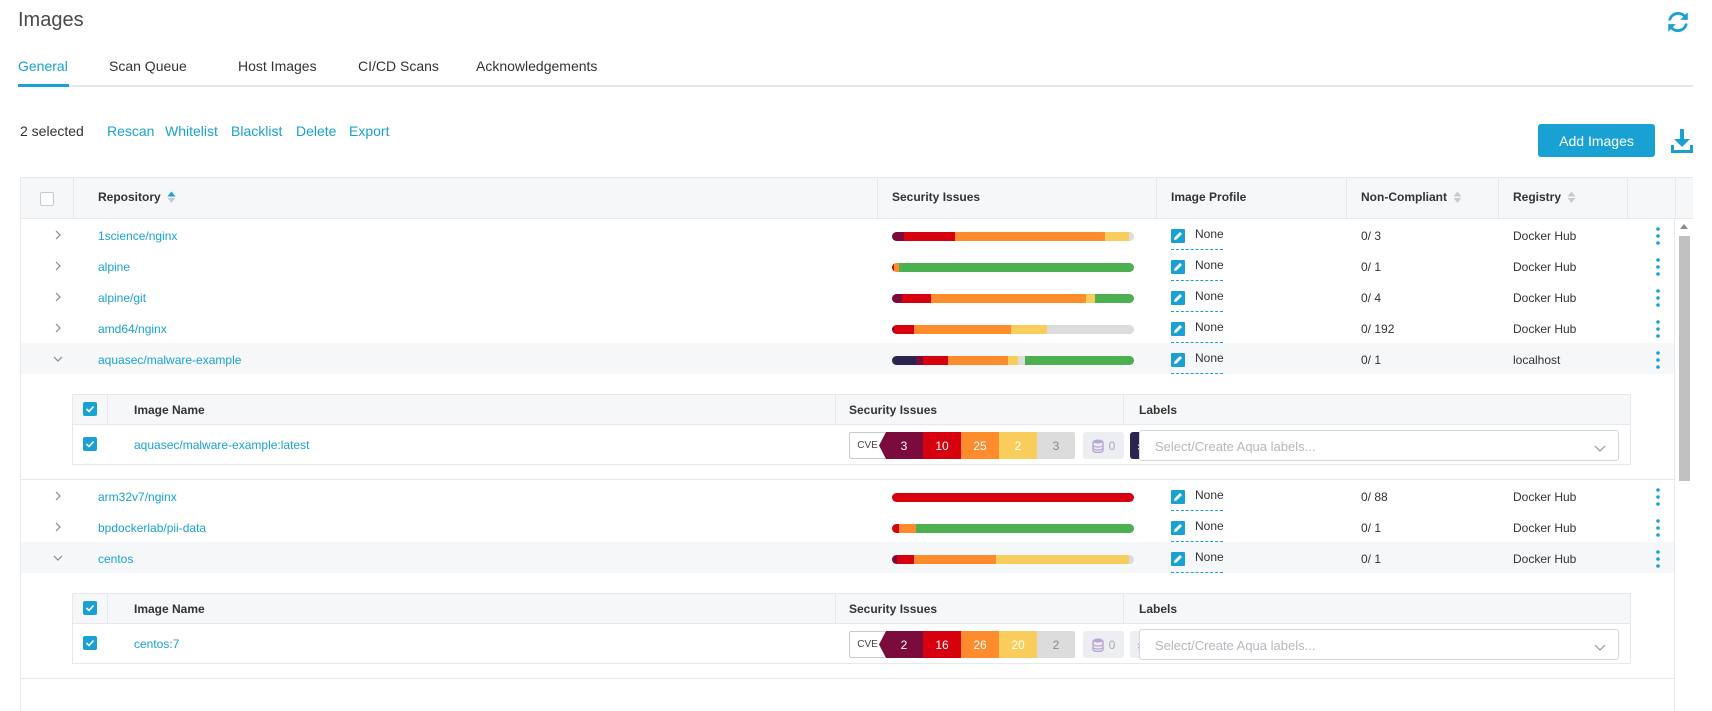 The image size is (1712, 711). I want to click on download-icon, so click(1682, 141).